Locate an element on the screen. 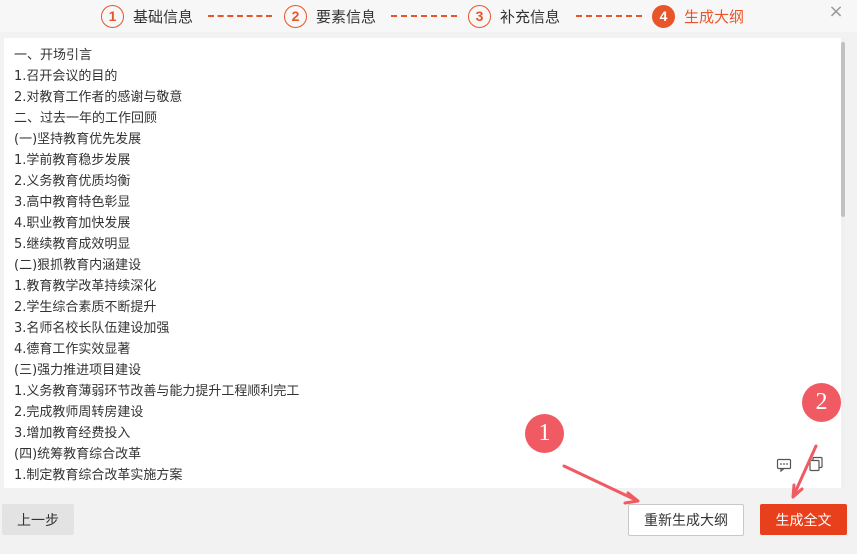 The width and height of the screenshot is (857, 554). copy-icon is located at coordinates (816, 464).